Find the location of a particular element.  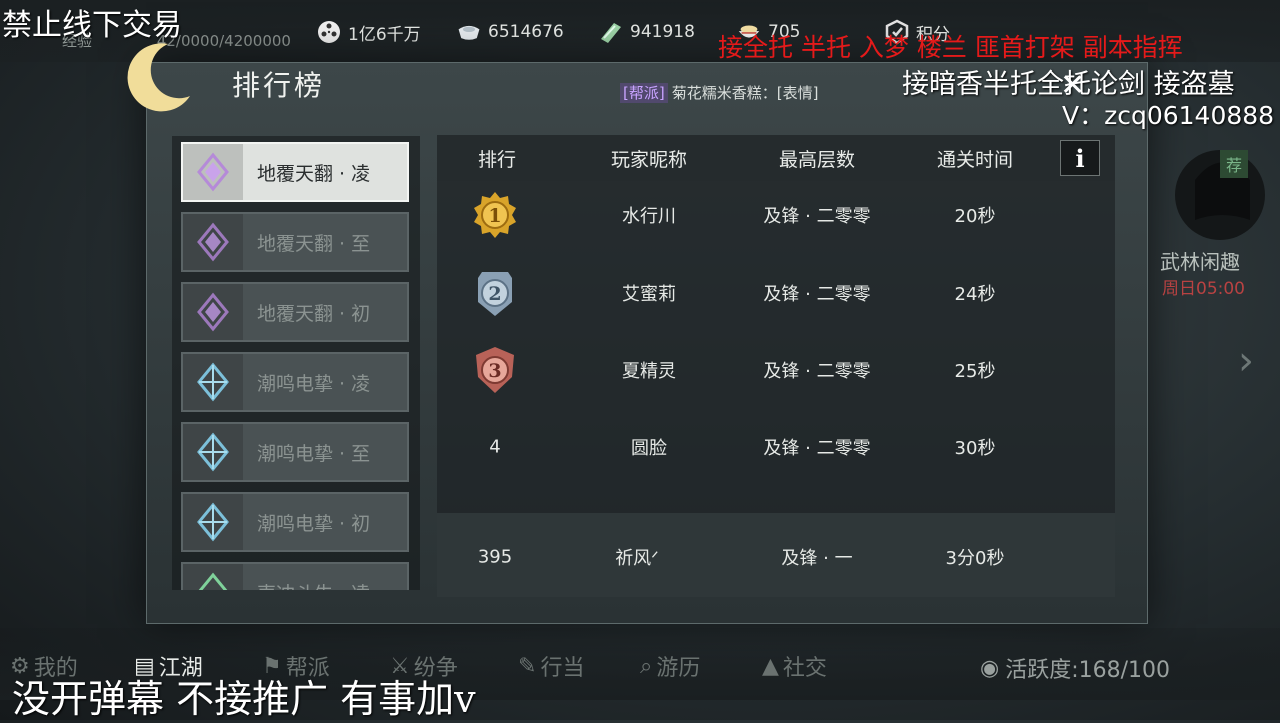

category-label: 潮鸣电挚 · 凌 is located at coordinates (314, 383).